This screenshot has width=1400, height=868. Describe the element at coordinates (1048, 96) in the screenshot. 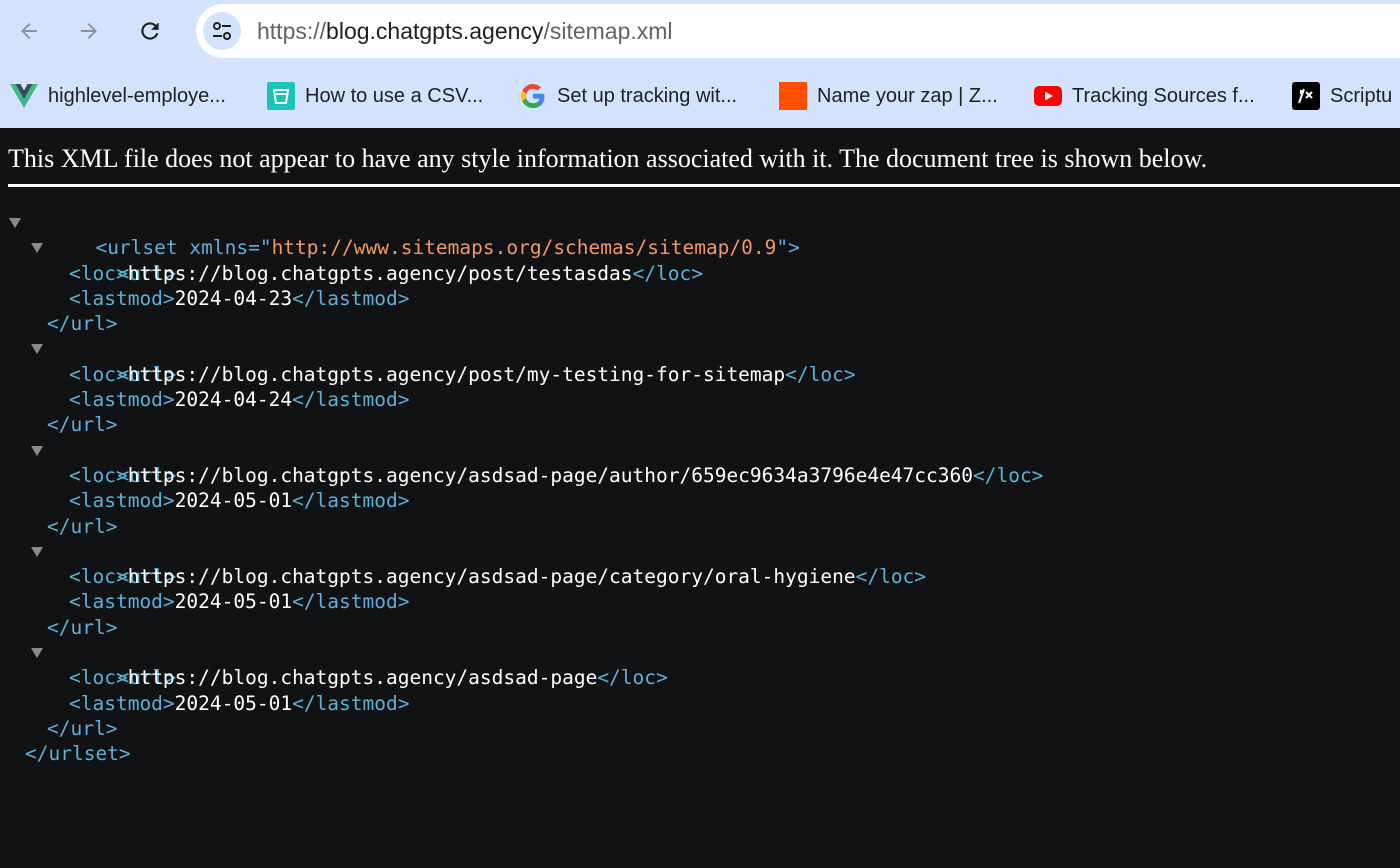

I see `youtube-logo-icon` at that location.